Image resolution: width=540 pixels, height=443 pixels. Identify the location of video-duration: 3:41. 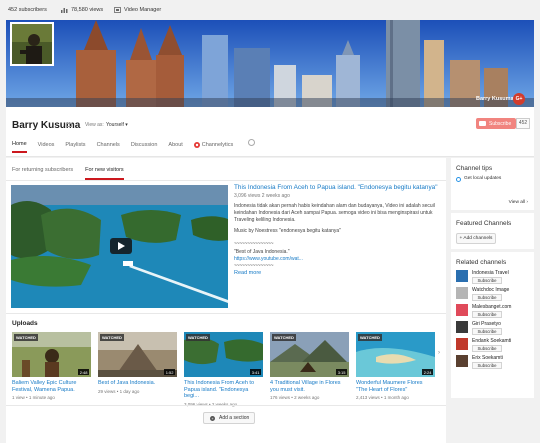
(255, 372).